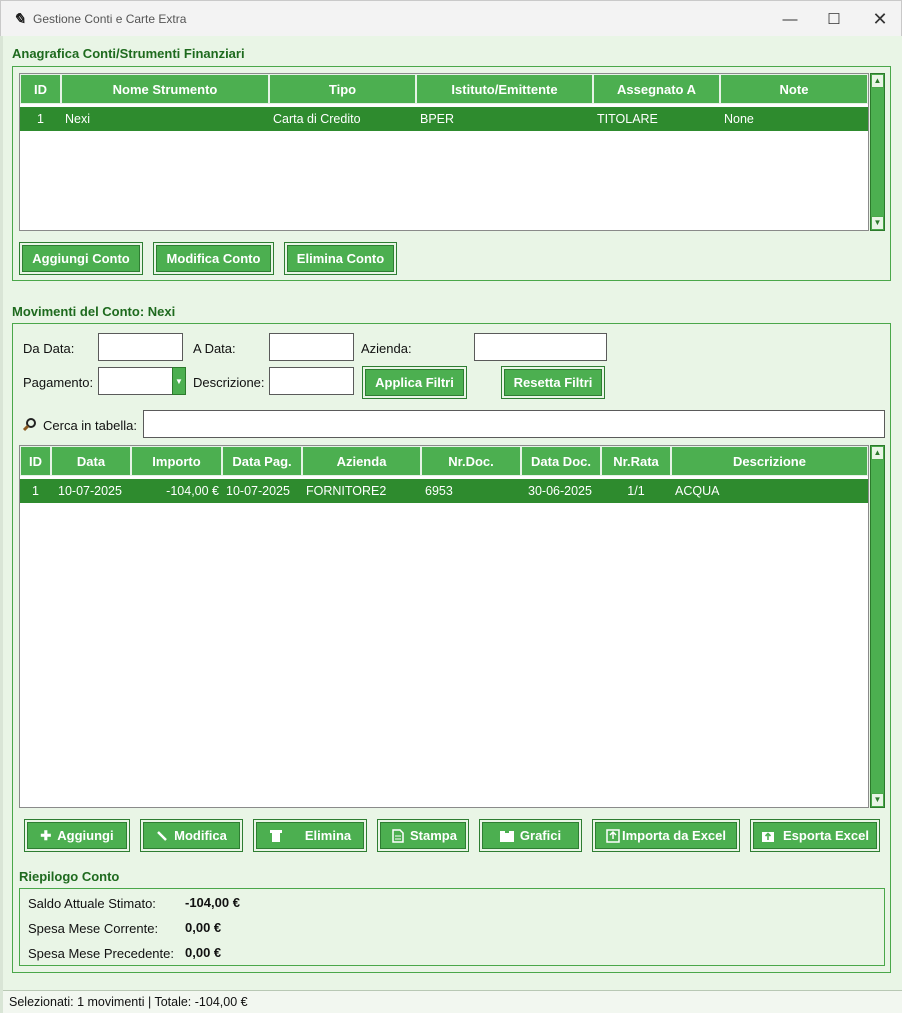 Image resolution: width=902 pixels, height=1013 pixels. I want to click on window-titlebar: ✎ Gestione Conti e Carte Extra — ☐ ✕, so click(451, 18).